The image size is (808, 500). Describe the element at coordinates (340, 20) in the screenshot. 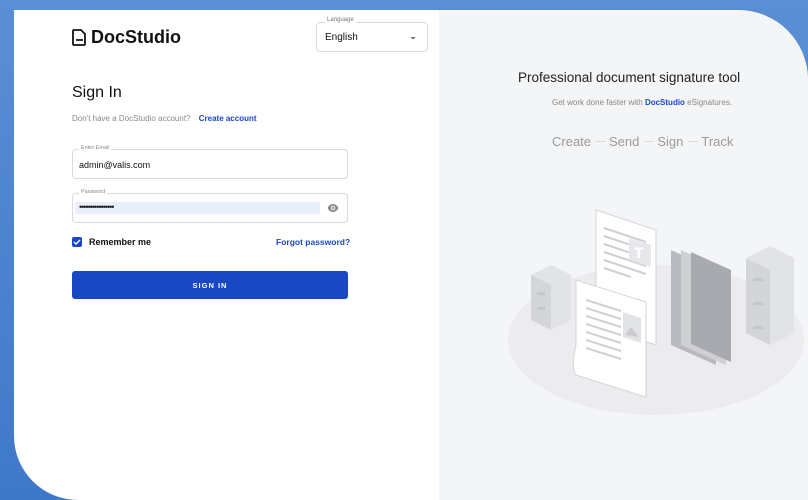

I see `language-label: Language` at that location.